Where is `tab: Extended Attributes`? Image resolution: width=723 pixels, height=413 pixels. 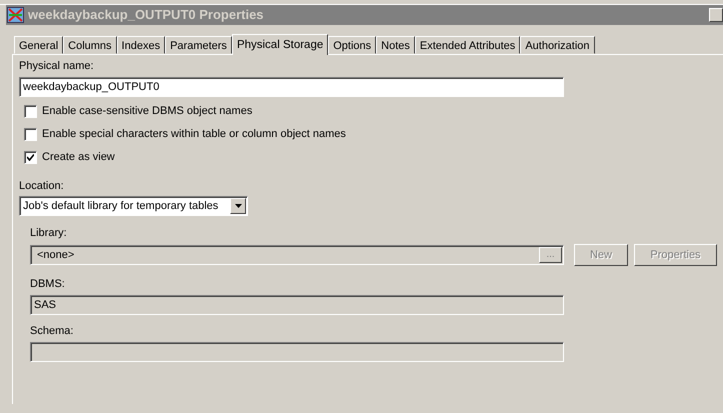
tab: Extended Attributes is located at coordinates (467, 45).